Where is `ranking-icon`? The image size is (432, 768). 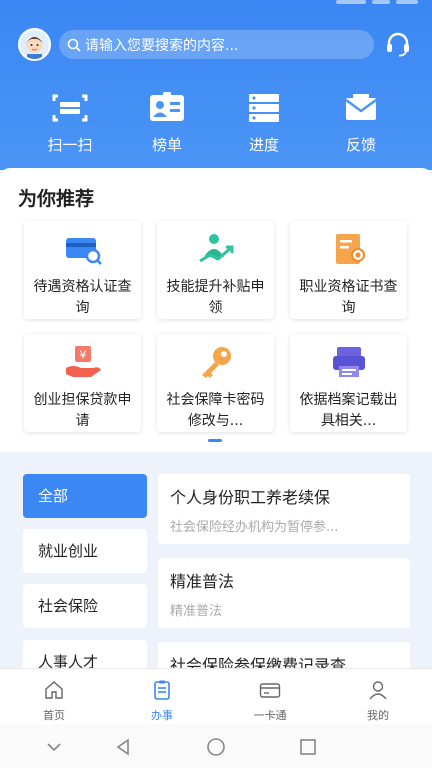 ranking-icon is located at coordinates (167, 106).